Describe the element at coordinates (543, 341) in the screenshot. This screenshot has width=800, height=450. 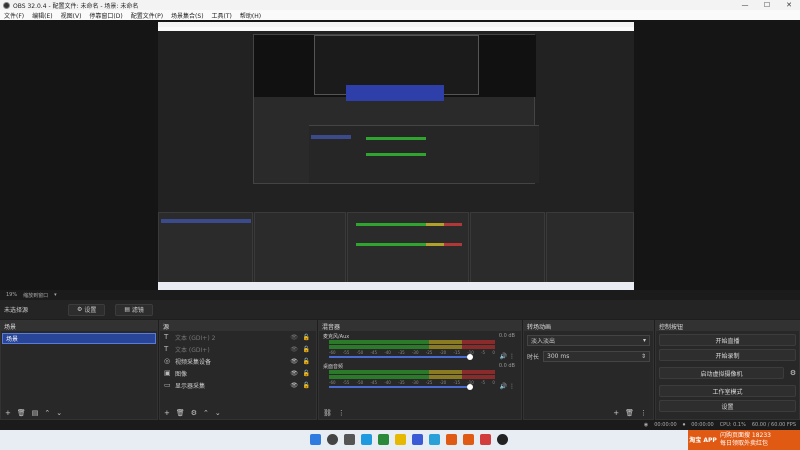
I see `transition-type-value: 淡入淡出` at that location.